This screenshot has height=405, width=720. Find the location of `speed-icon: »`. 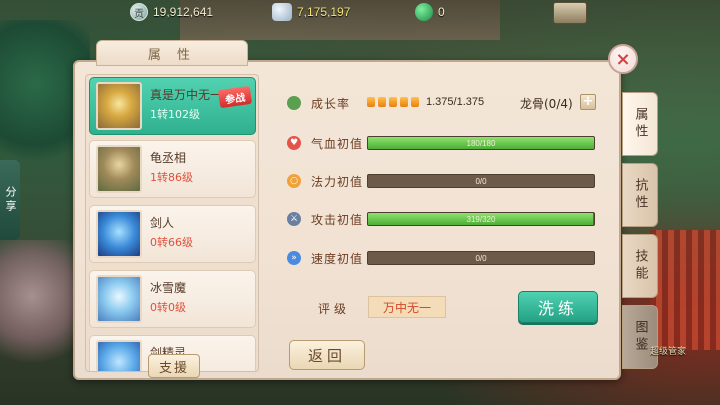

speed-icon: » is located at coordinates (294, 258).